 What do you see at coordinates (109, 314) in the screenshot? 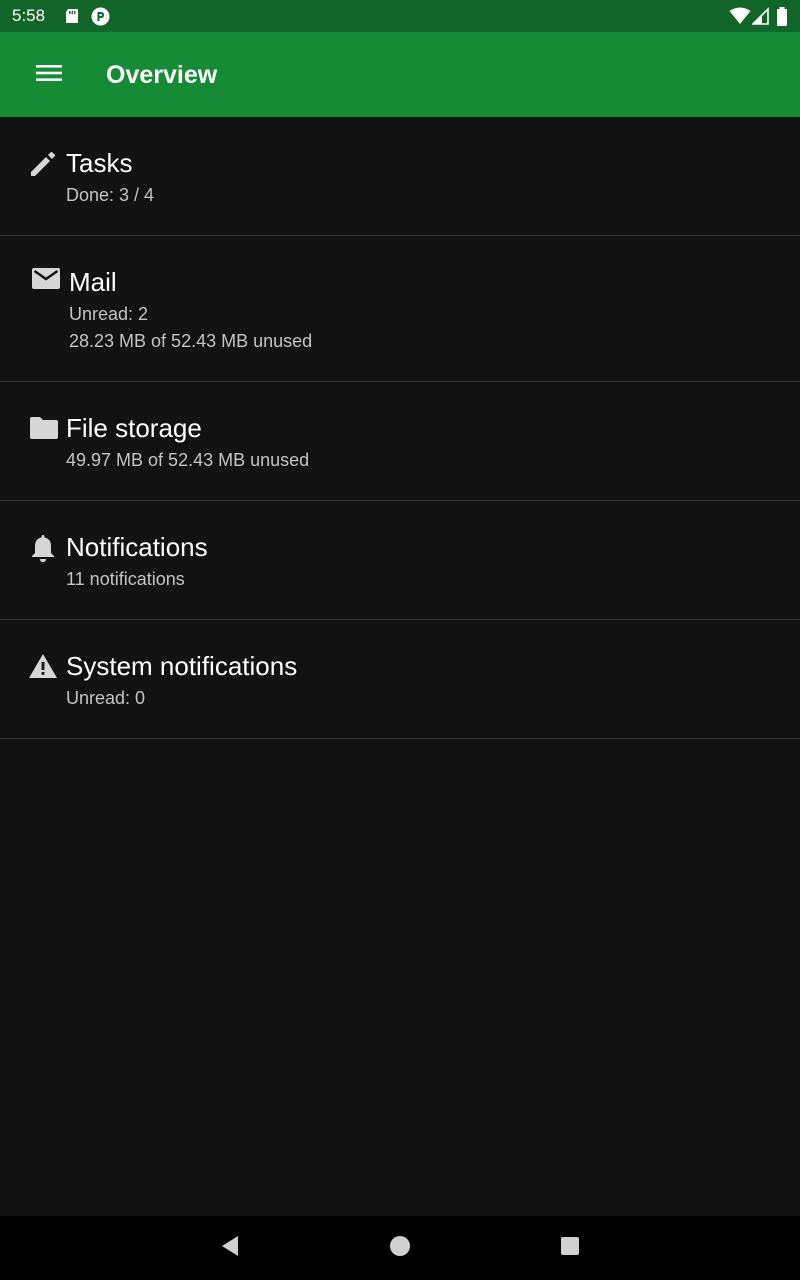
I see `item-subtitle: Unread: 2` at bounding box center [109, 314].